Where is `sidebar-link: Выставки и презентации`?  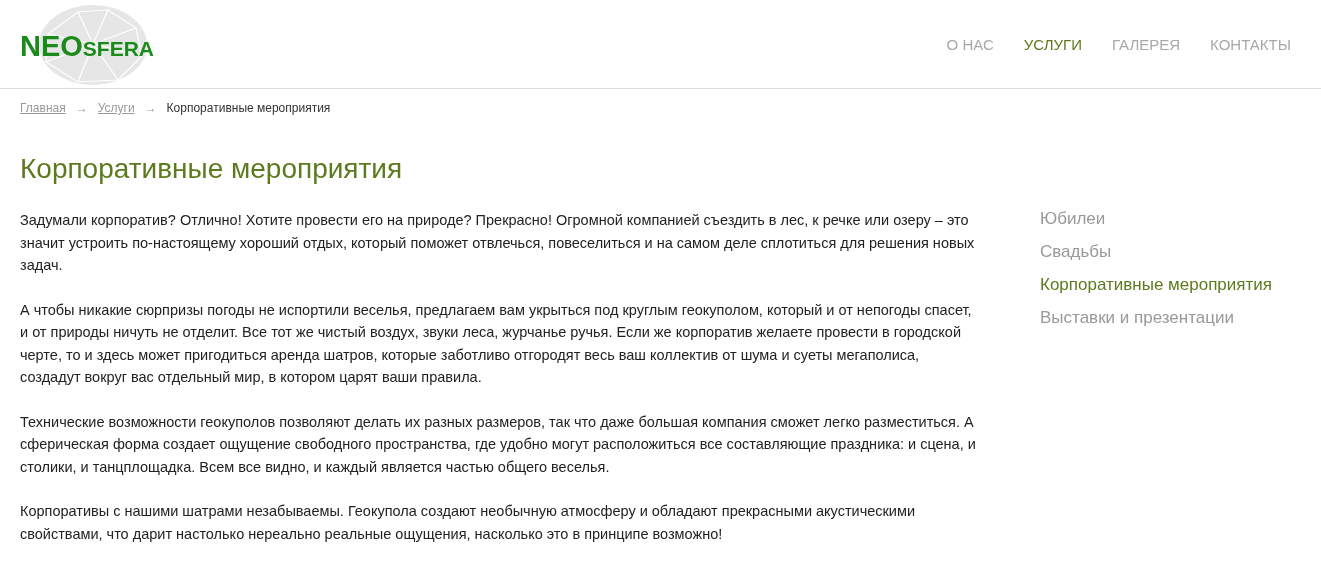 sidebar-link: Выставки и презентации is located at coordinates (1156, 318).